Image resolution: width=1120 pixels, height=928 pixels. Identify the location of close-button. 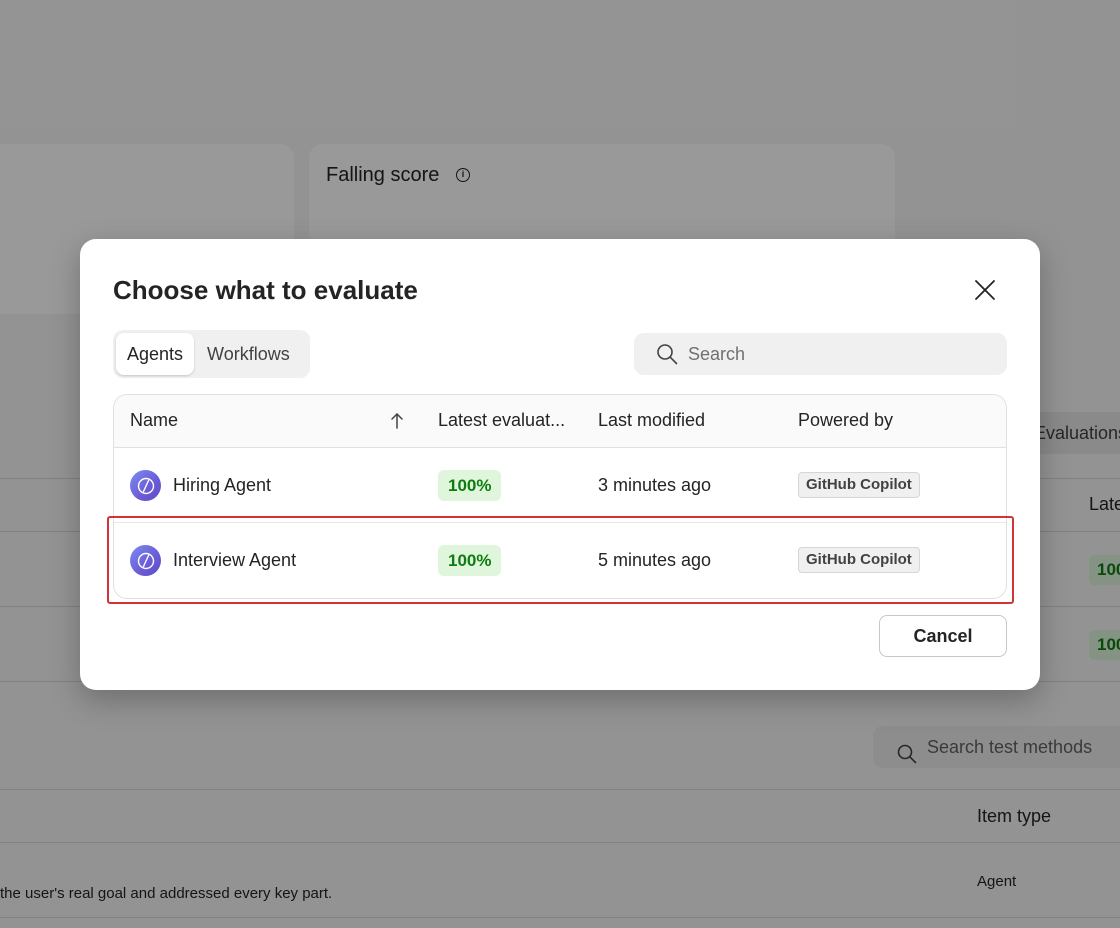
(985, 292).